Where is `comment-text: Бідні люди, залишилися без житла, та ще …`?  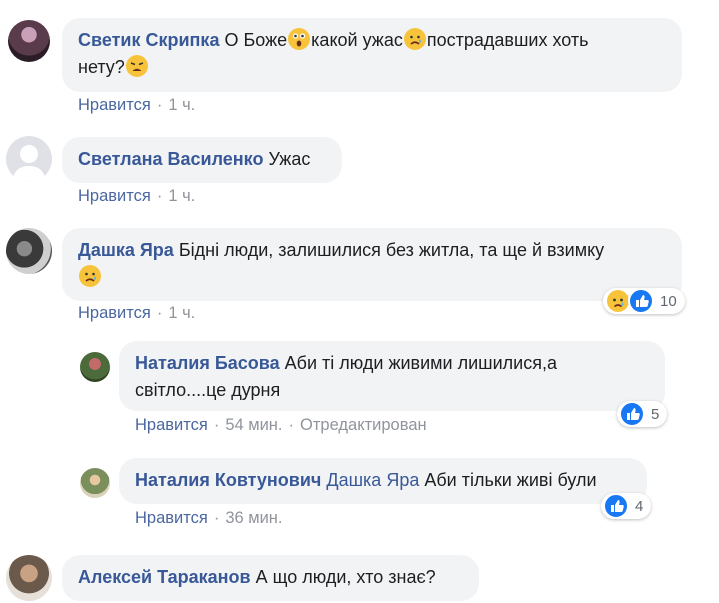
comment-text: Бідні люди, залишилися без житла, та ще … is located at coordinates (391, 250).